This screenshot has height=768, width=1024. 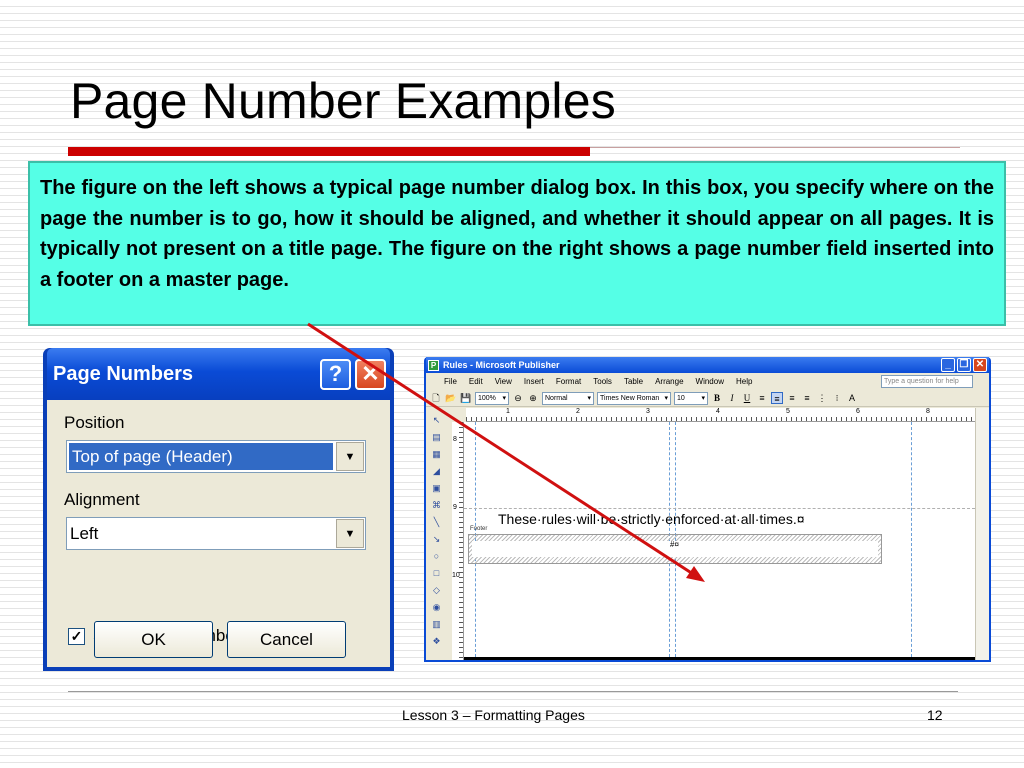 What do you see at coordinates (476, 381) in the screenshot?
I see `menu-edit: Edit` at bounding box center [476, 381].